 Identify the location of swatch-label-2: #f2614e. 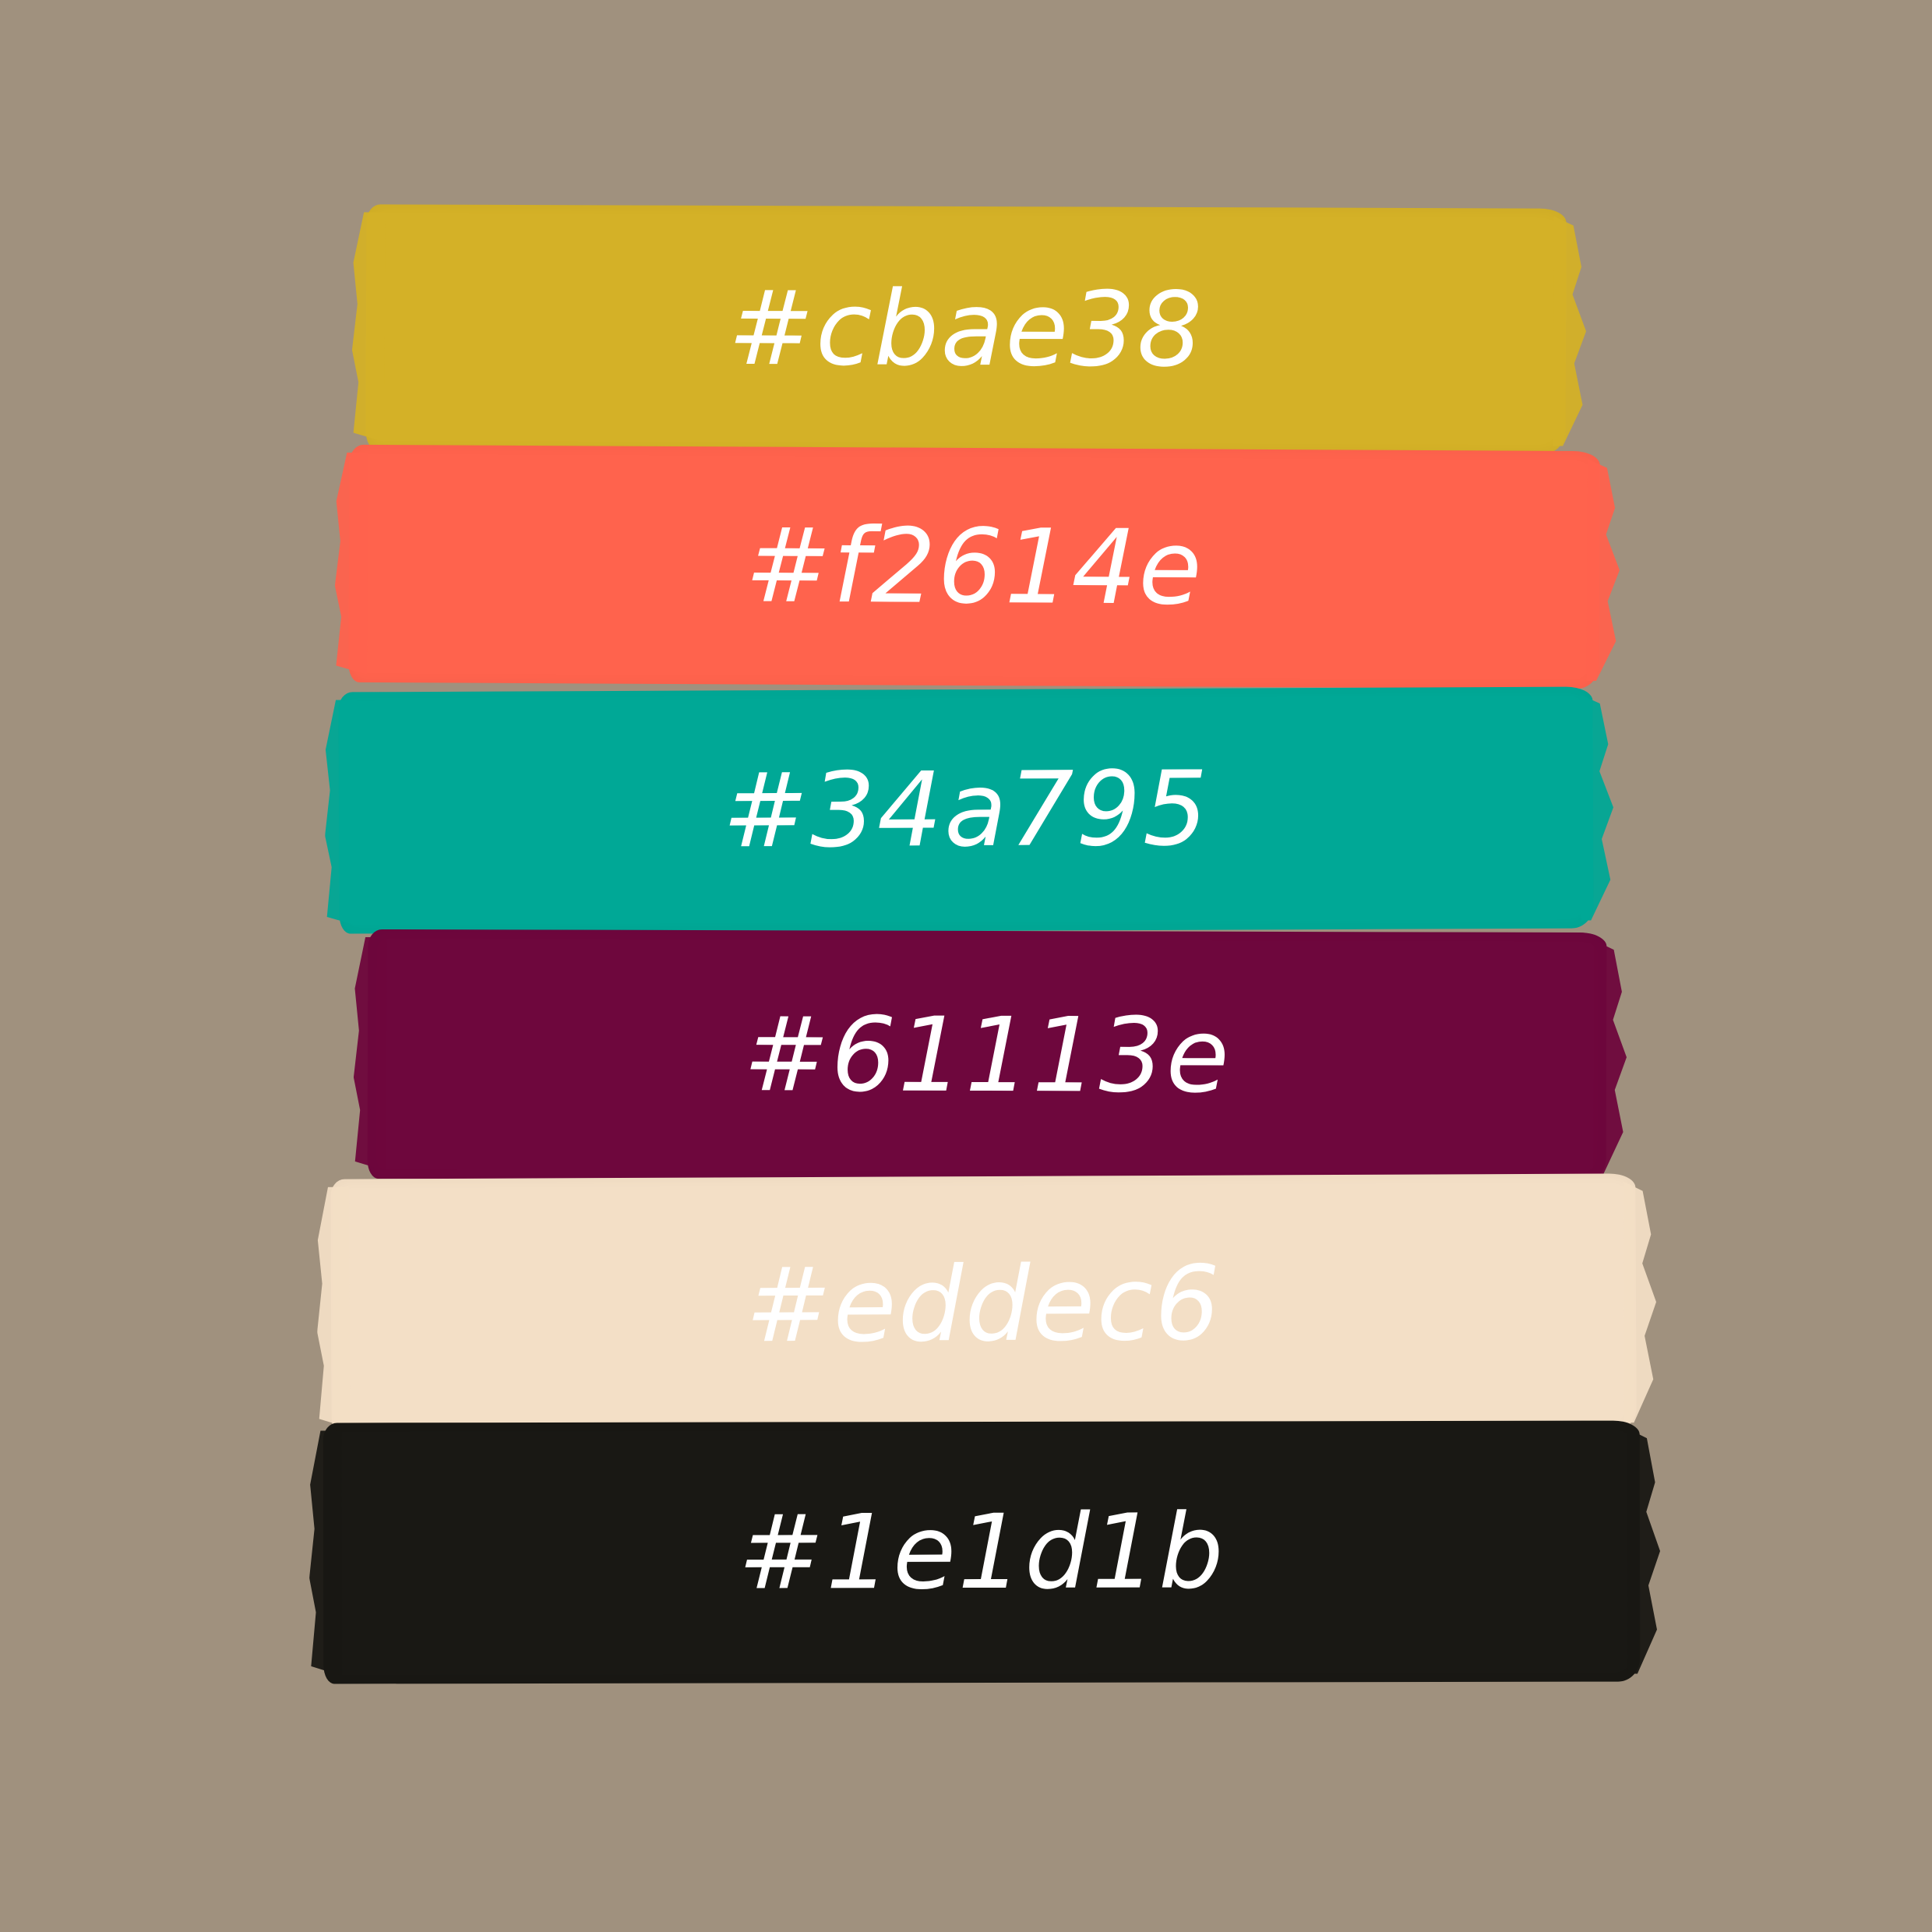
(974, 567).